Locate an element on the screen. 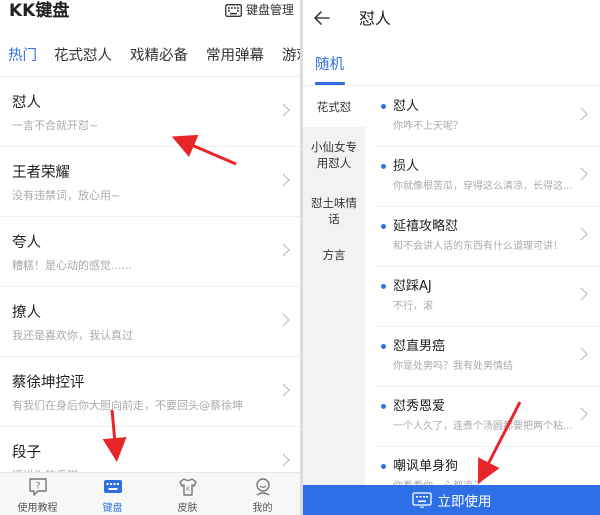  nav-label: 使用教程 is located at coordinates (37, 508).